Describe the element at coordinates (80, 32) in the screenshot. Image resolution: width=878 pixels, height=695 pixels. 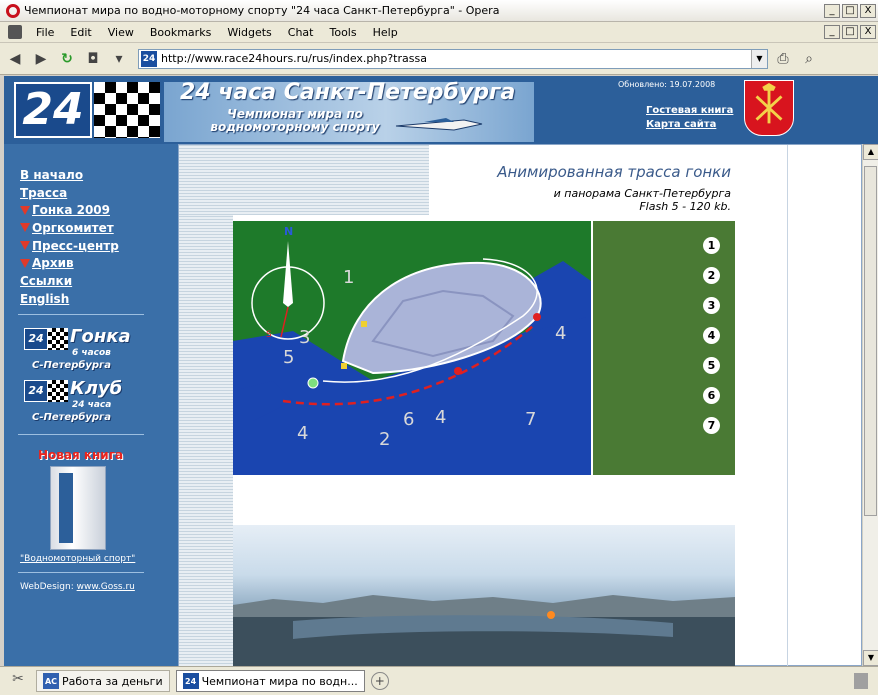
I see `menu-edit: Edit` at that location.